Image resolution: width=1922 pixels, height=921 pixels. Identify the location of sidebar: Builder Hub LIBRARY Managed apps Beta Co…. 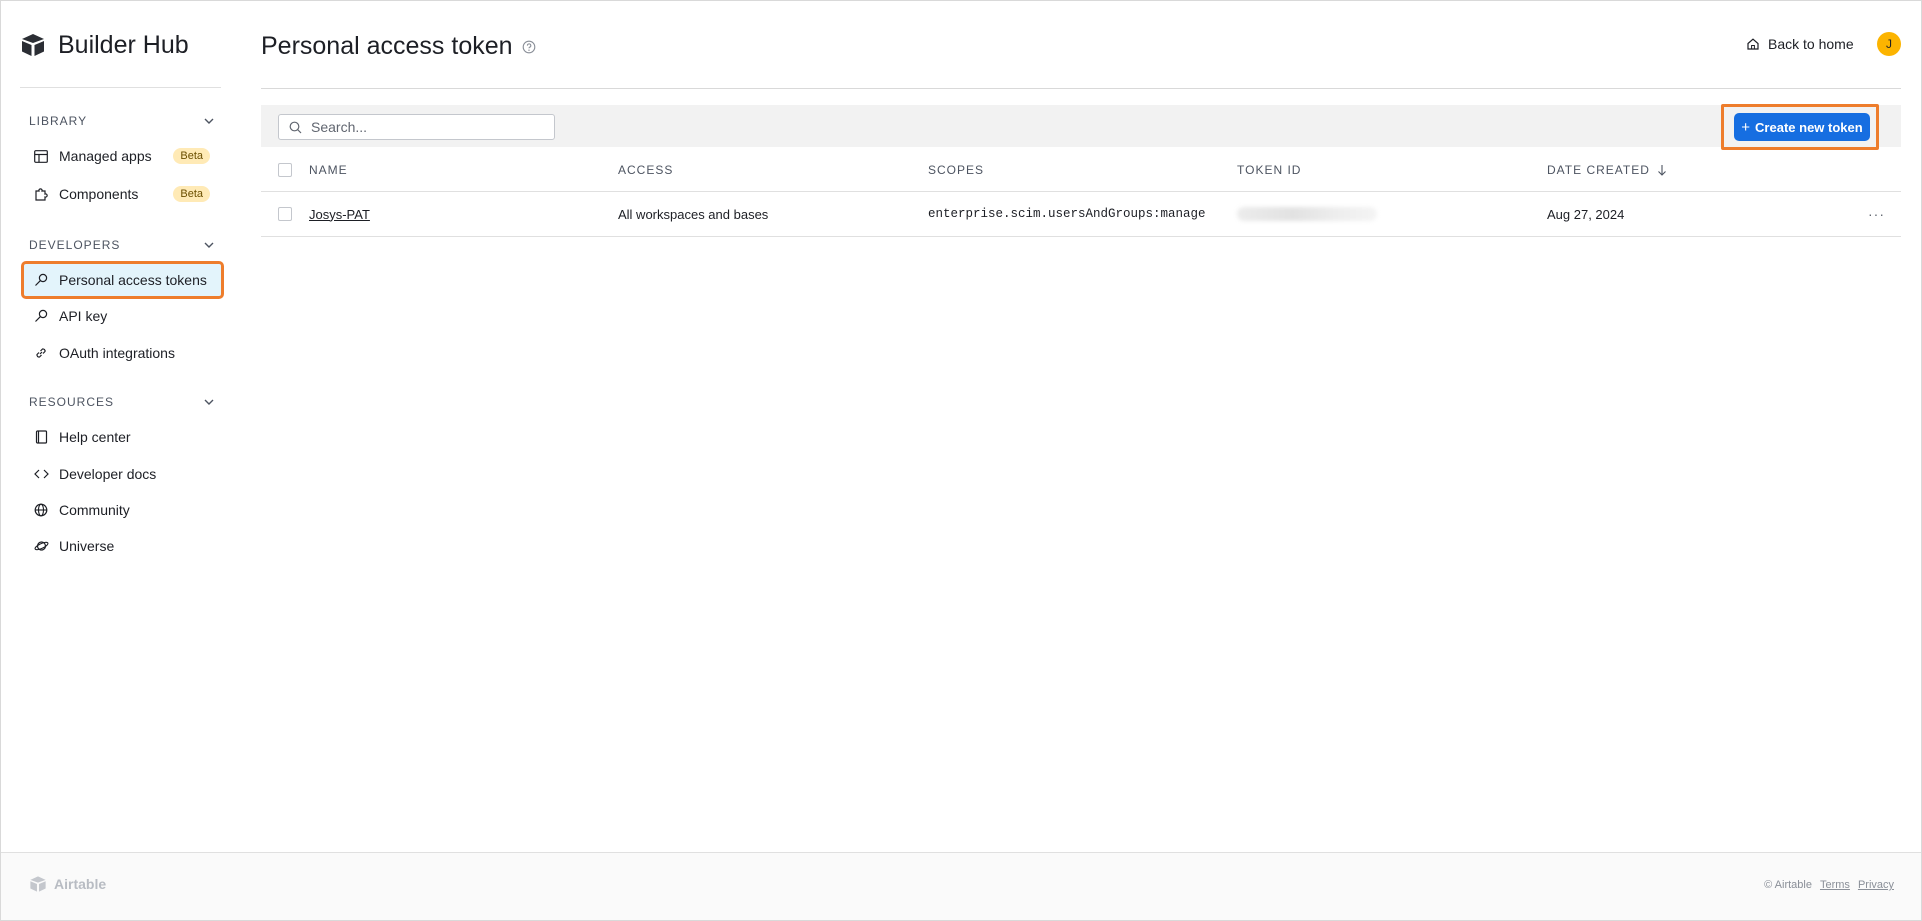
(122, 425).